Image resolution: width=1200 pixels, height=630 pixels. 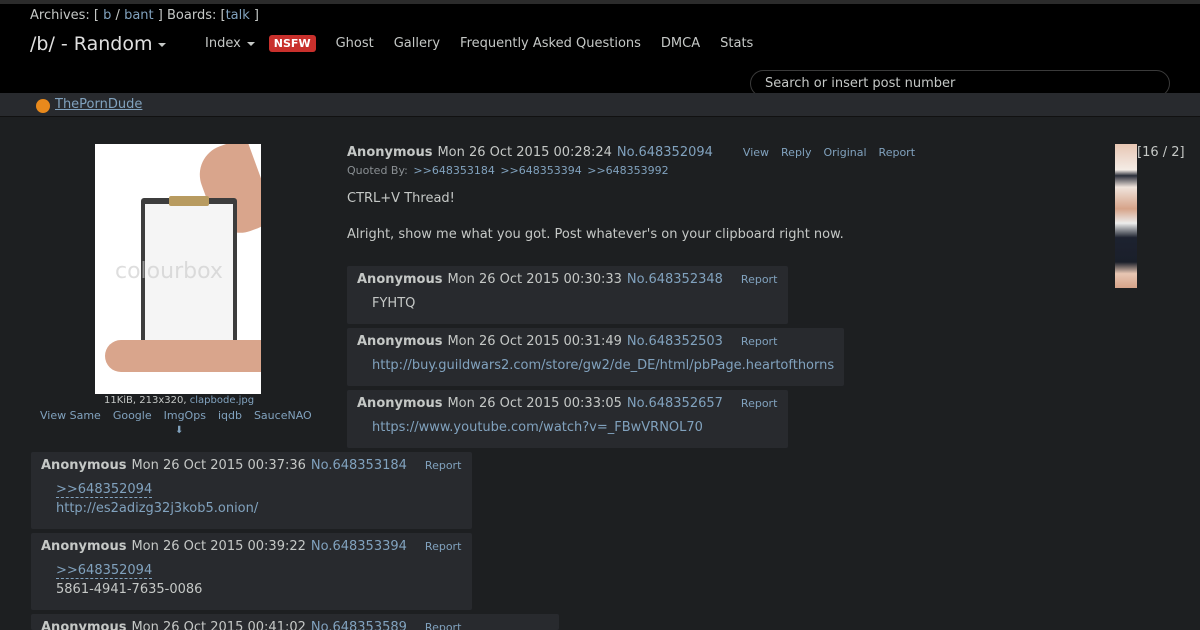 I want to click on archive-link-bant: bant, so click(x=139, y=15).